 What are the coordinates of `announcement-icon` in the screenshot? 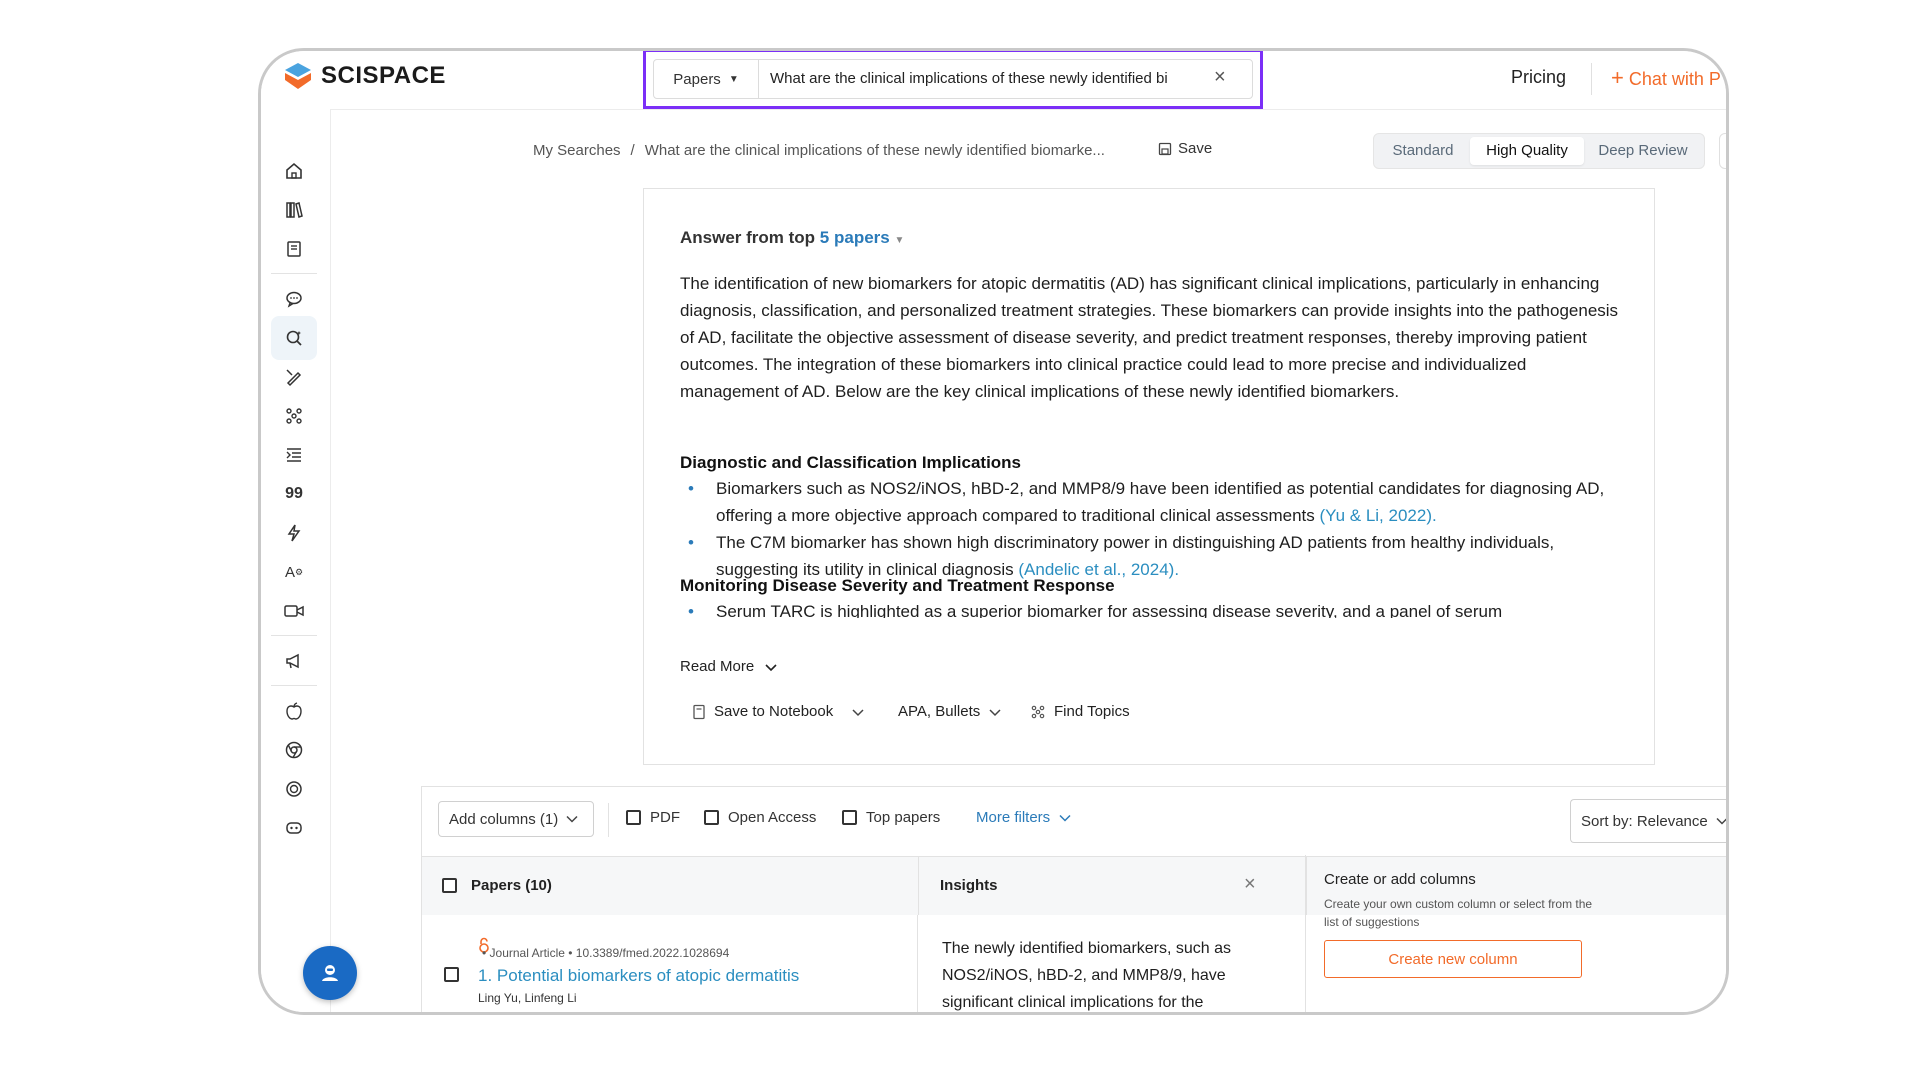 It's located at (294, 661).